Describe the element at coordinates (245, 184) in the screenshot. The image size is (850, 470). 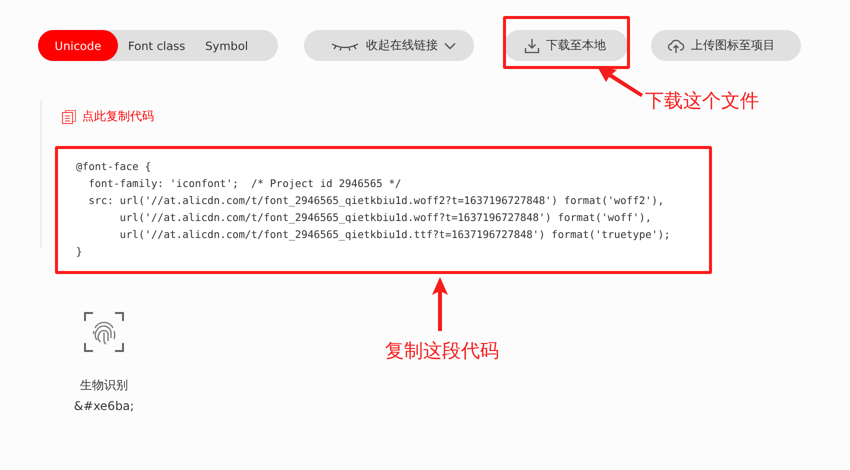
I see `code-line: font-family: 'iconfont'; /* Project id 2946565 */` at that location.